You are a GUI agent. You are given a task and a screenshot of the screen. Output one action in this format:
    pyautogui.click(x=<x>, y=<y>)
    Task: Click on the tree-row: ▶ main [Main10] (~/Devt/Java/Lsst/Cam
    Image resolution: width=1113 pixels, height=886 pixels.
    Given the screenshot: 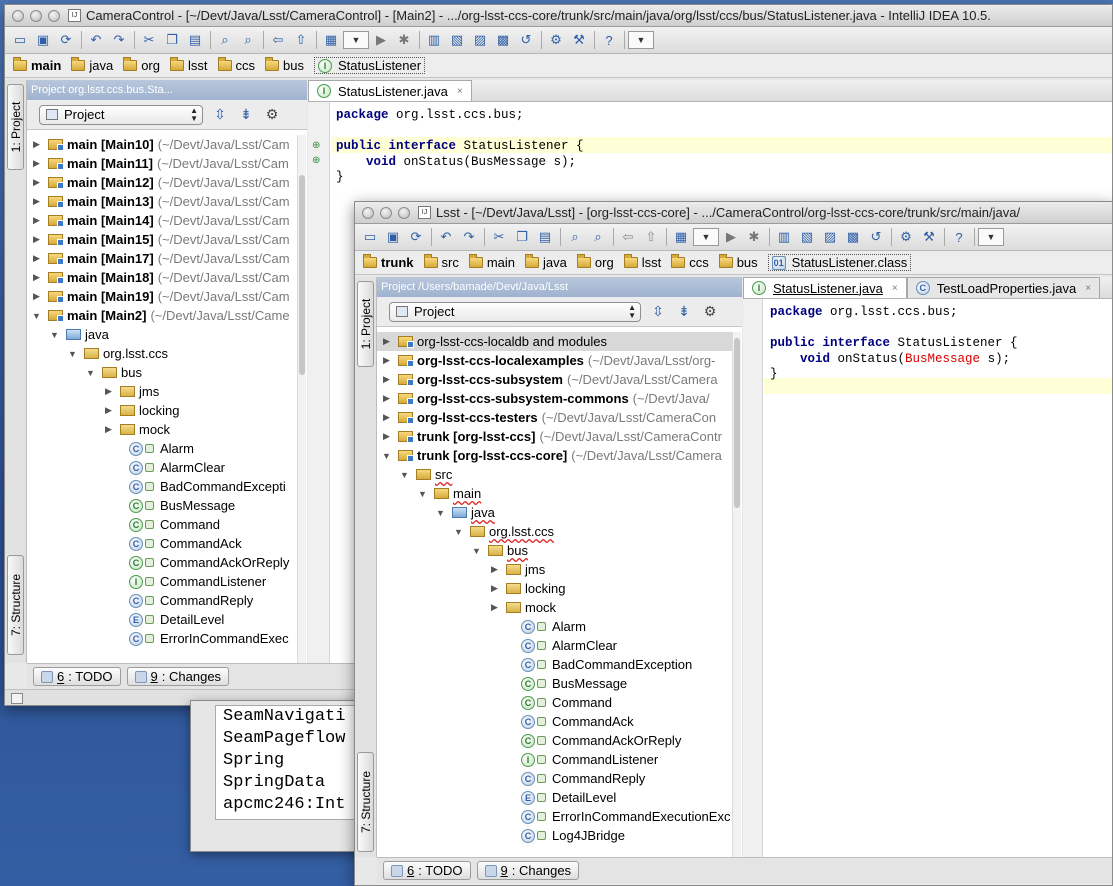 What is the action you would take?
    pyautogui.click(x=162, y=144)
    